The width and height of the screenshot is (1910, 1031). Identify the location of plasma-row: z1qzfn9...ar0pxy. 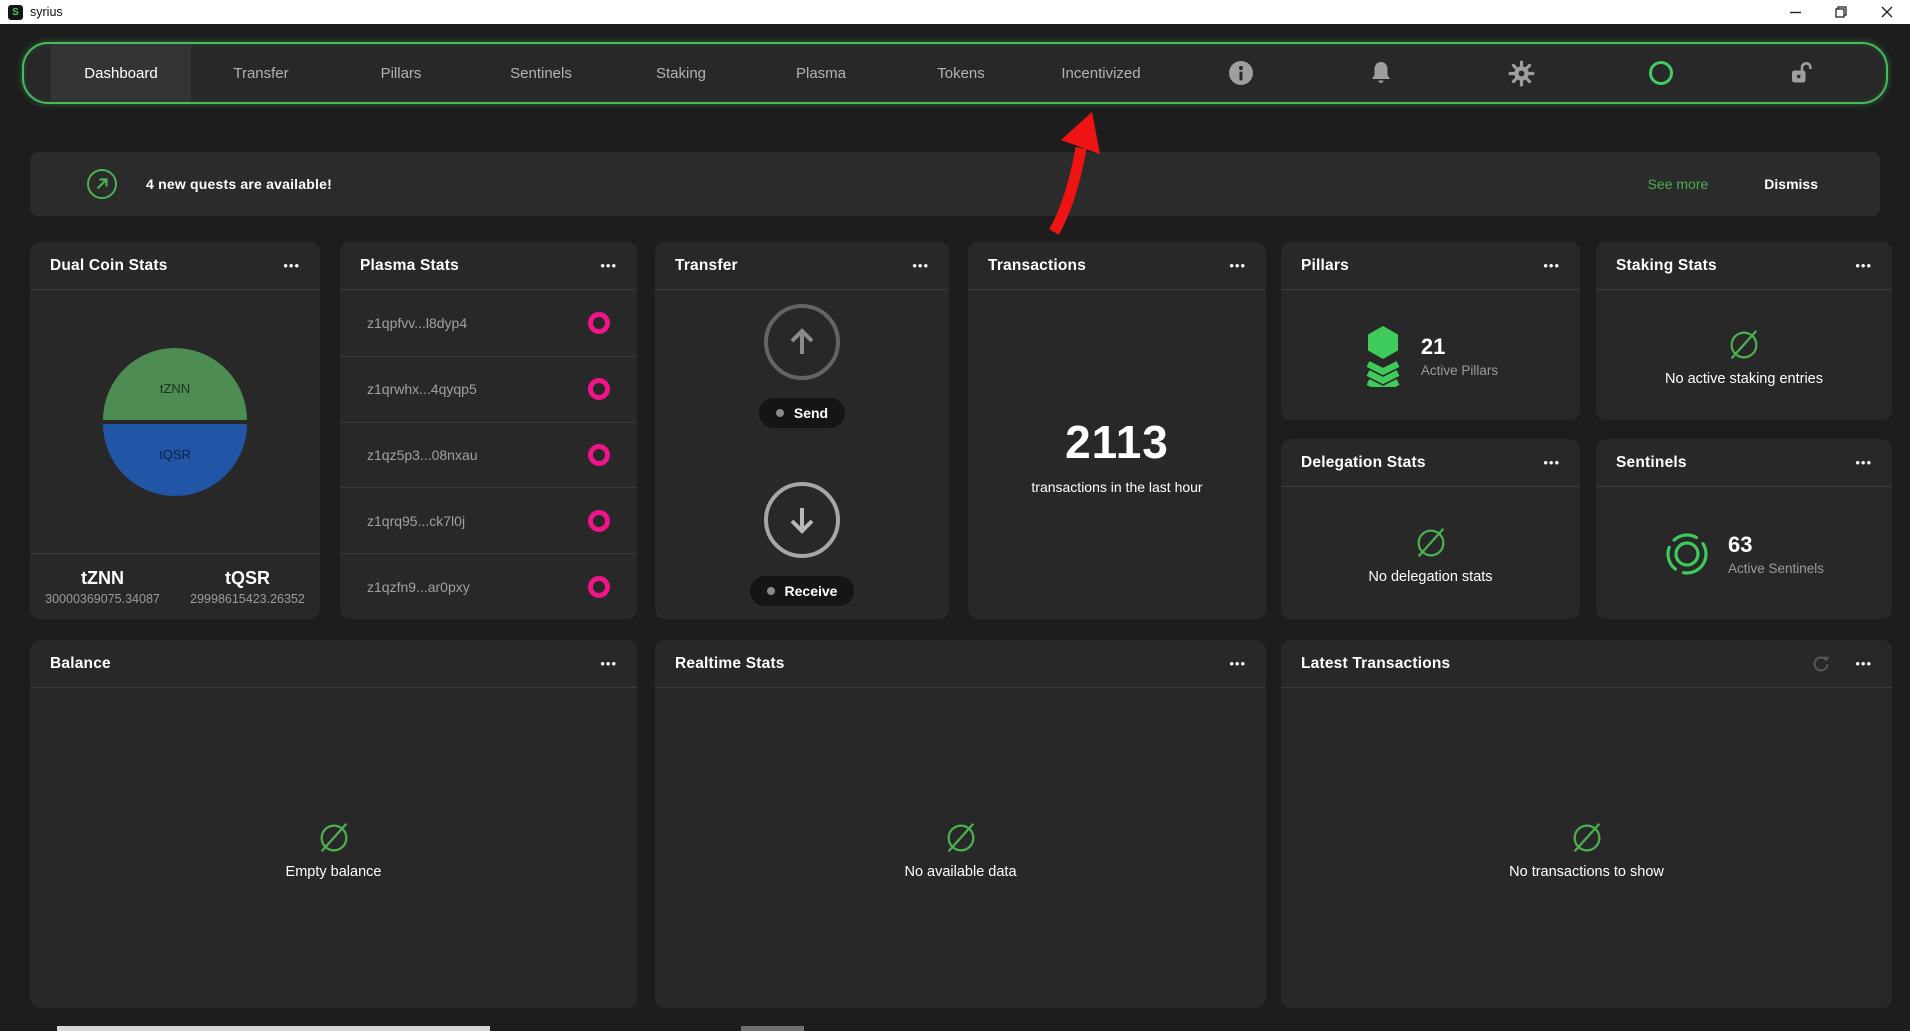
(488, 586).